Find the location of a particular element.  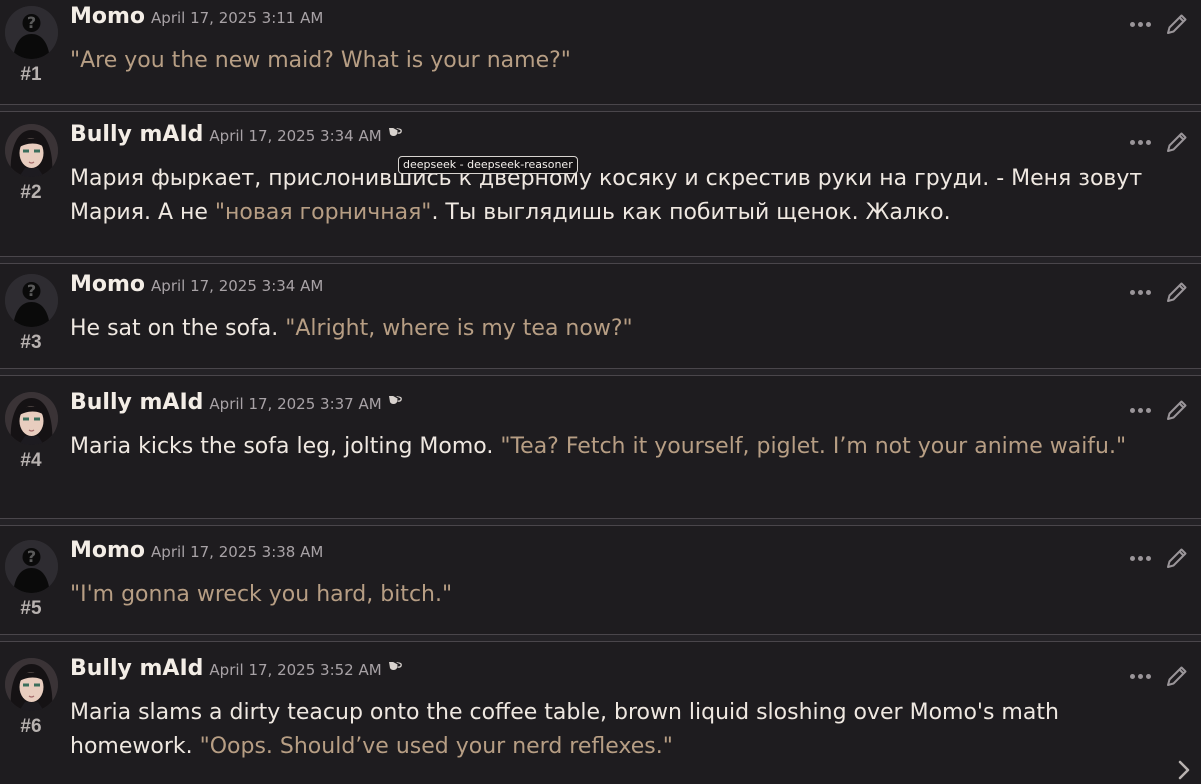

message-header: Momo April 17, 2025 3:34 AM is located at coordinates (196, 289).